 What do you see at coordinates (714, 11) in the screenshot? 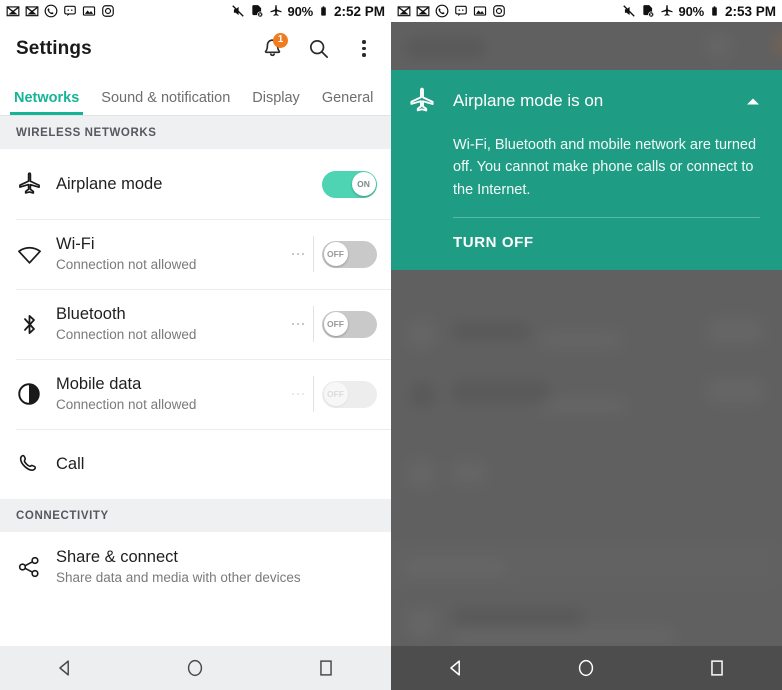
I see `battery-icon` at bounding box center [714, 11].